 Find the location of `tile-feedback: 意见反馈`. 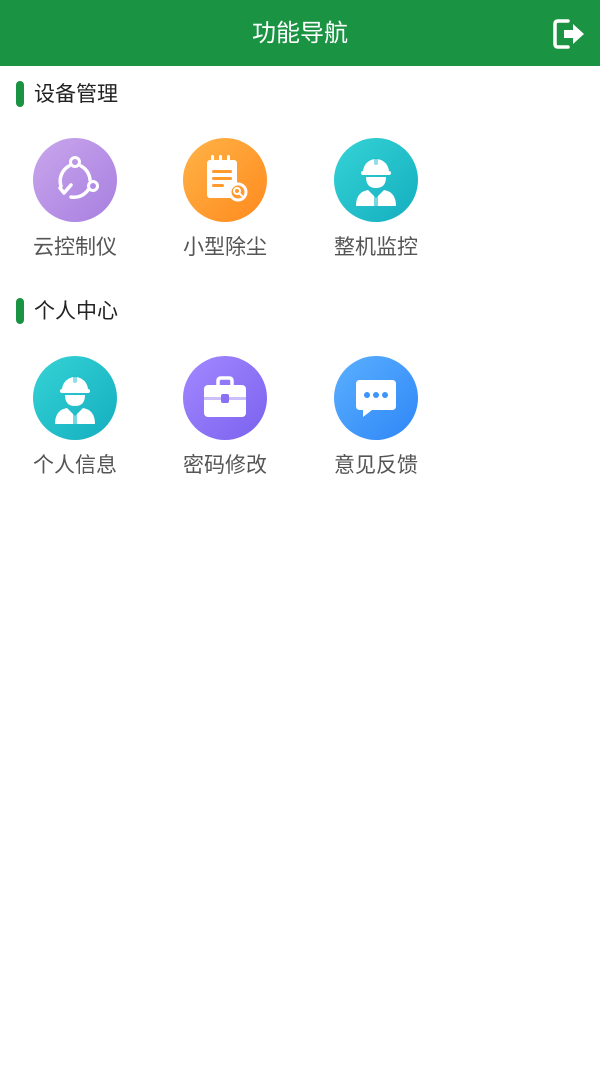

tile-feedback: 意见反馈 is located at coordinates (376, 426).